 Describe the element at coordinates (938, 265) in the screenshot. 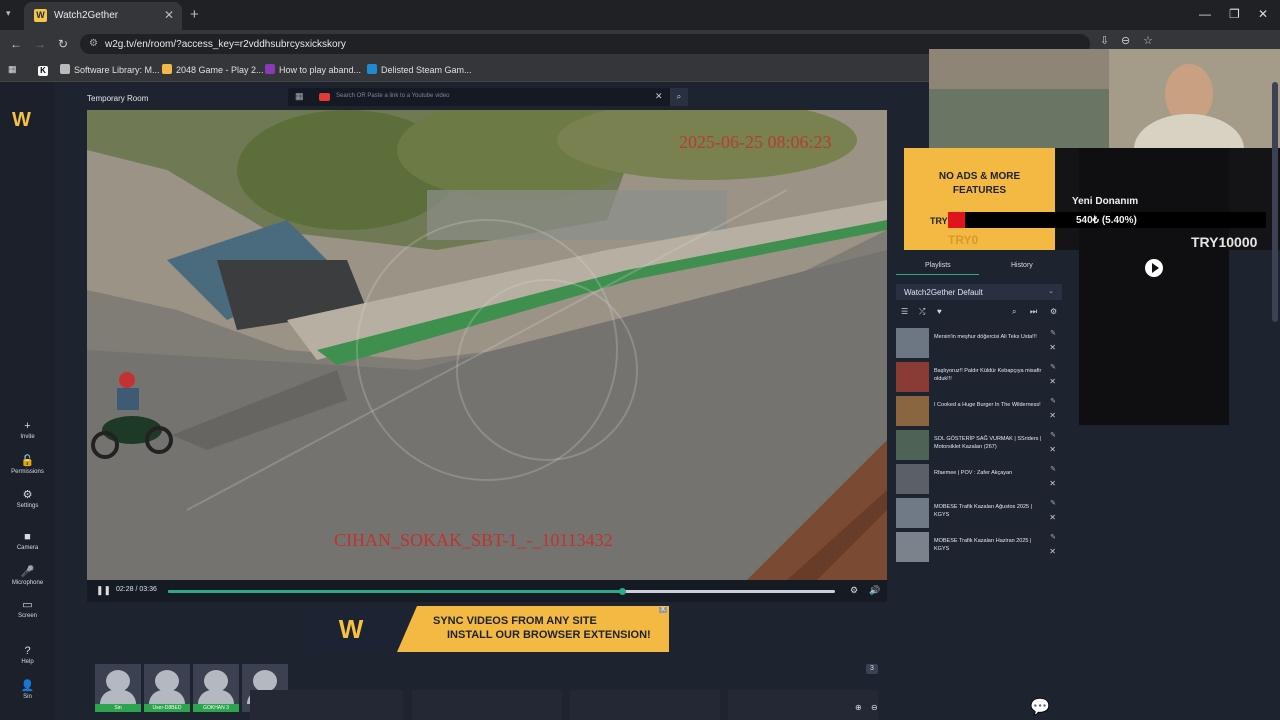

I see `tab-playlists: Playlists` at that location.